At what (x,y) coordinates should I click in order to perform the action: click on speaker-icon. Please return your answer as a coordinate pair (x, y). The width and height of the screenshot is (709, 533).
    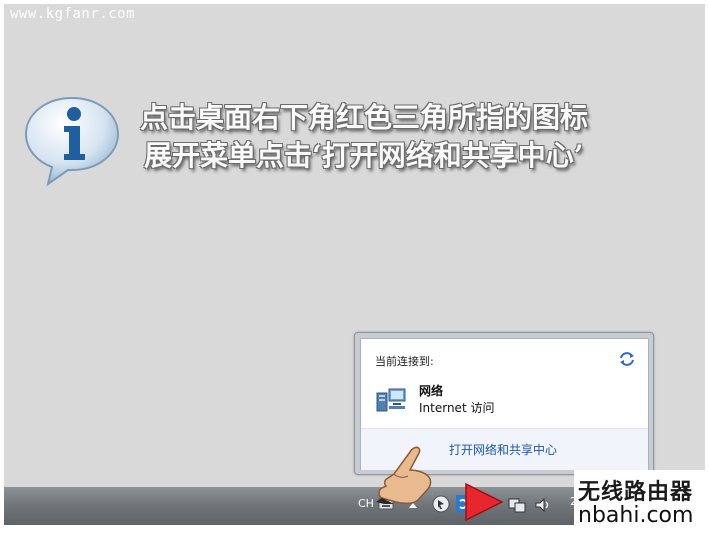
    Looking at the image, I should click on (543, 505).